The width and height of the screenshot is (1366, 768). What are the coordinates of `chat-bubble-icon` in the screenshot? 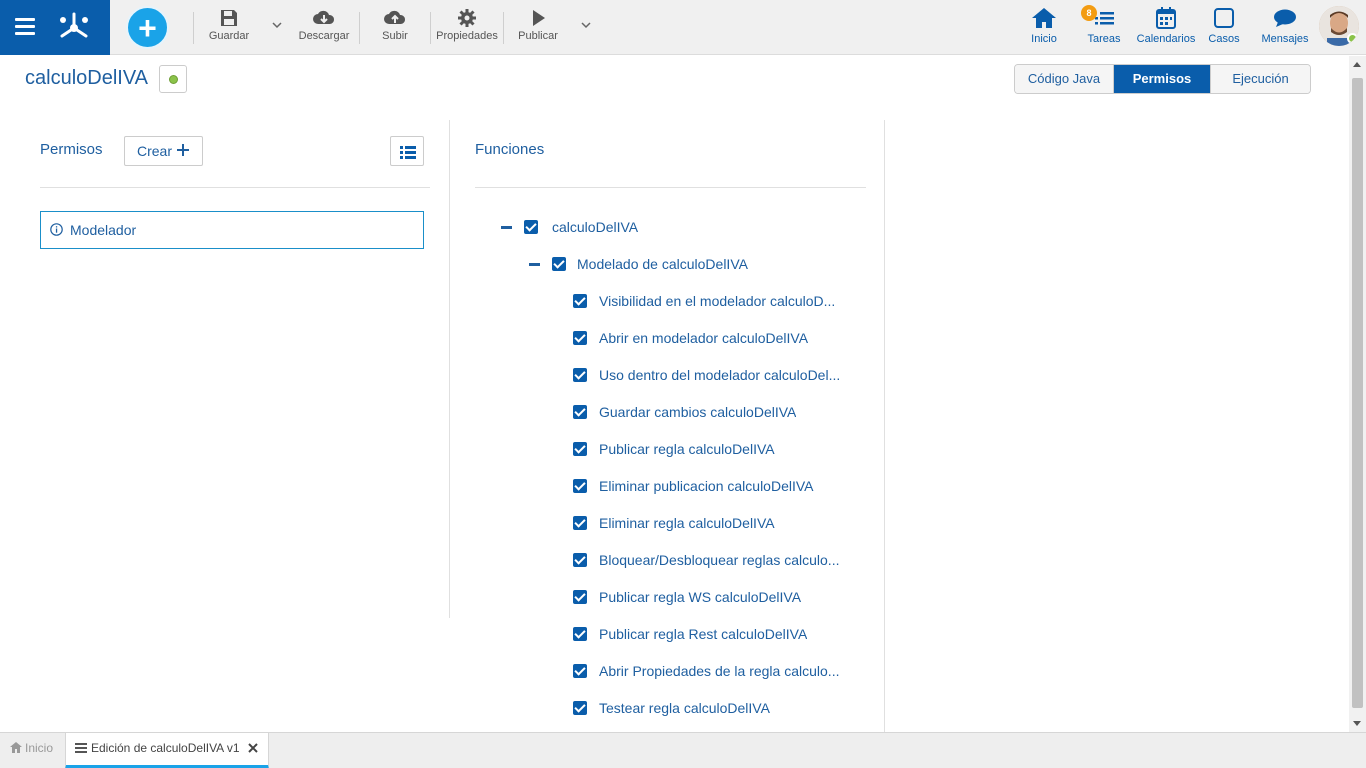 It's located at (1285, 18).